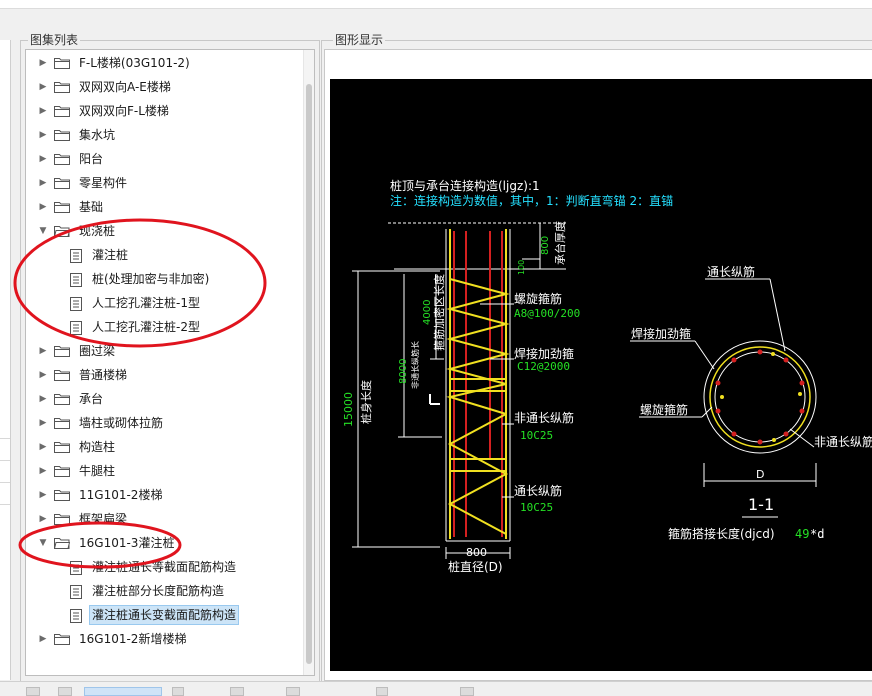 The image size is (872, 696). What do you see at coordinates (521, 267) in the screenshot?
I see `top-offset-value: 100` at bounding box center [521, 267].